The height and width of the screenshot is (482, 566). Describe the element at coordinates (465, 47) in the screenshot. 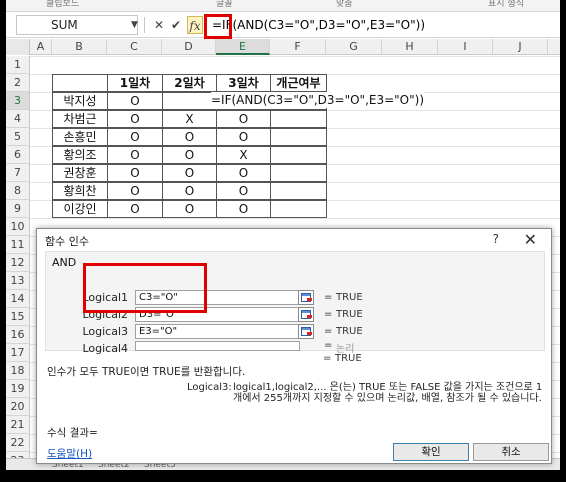

I see `column-header-i: I` at that location.